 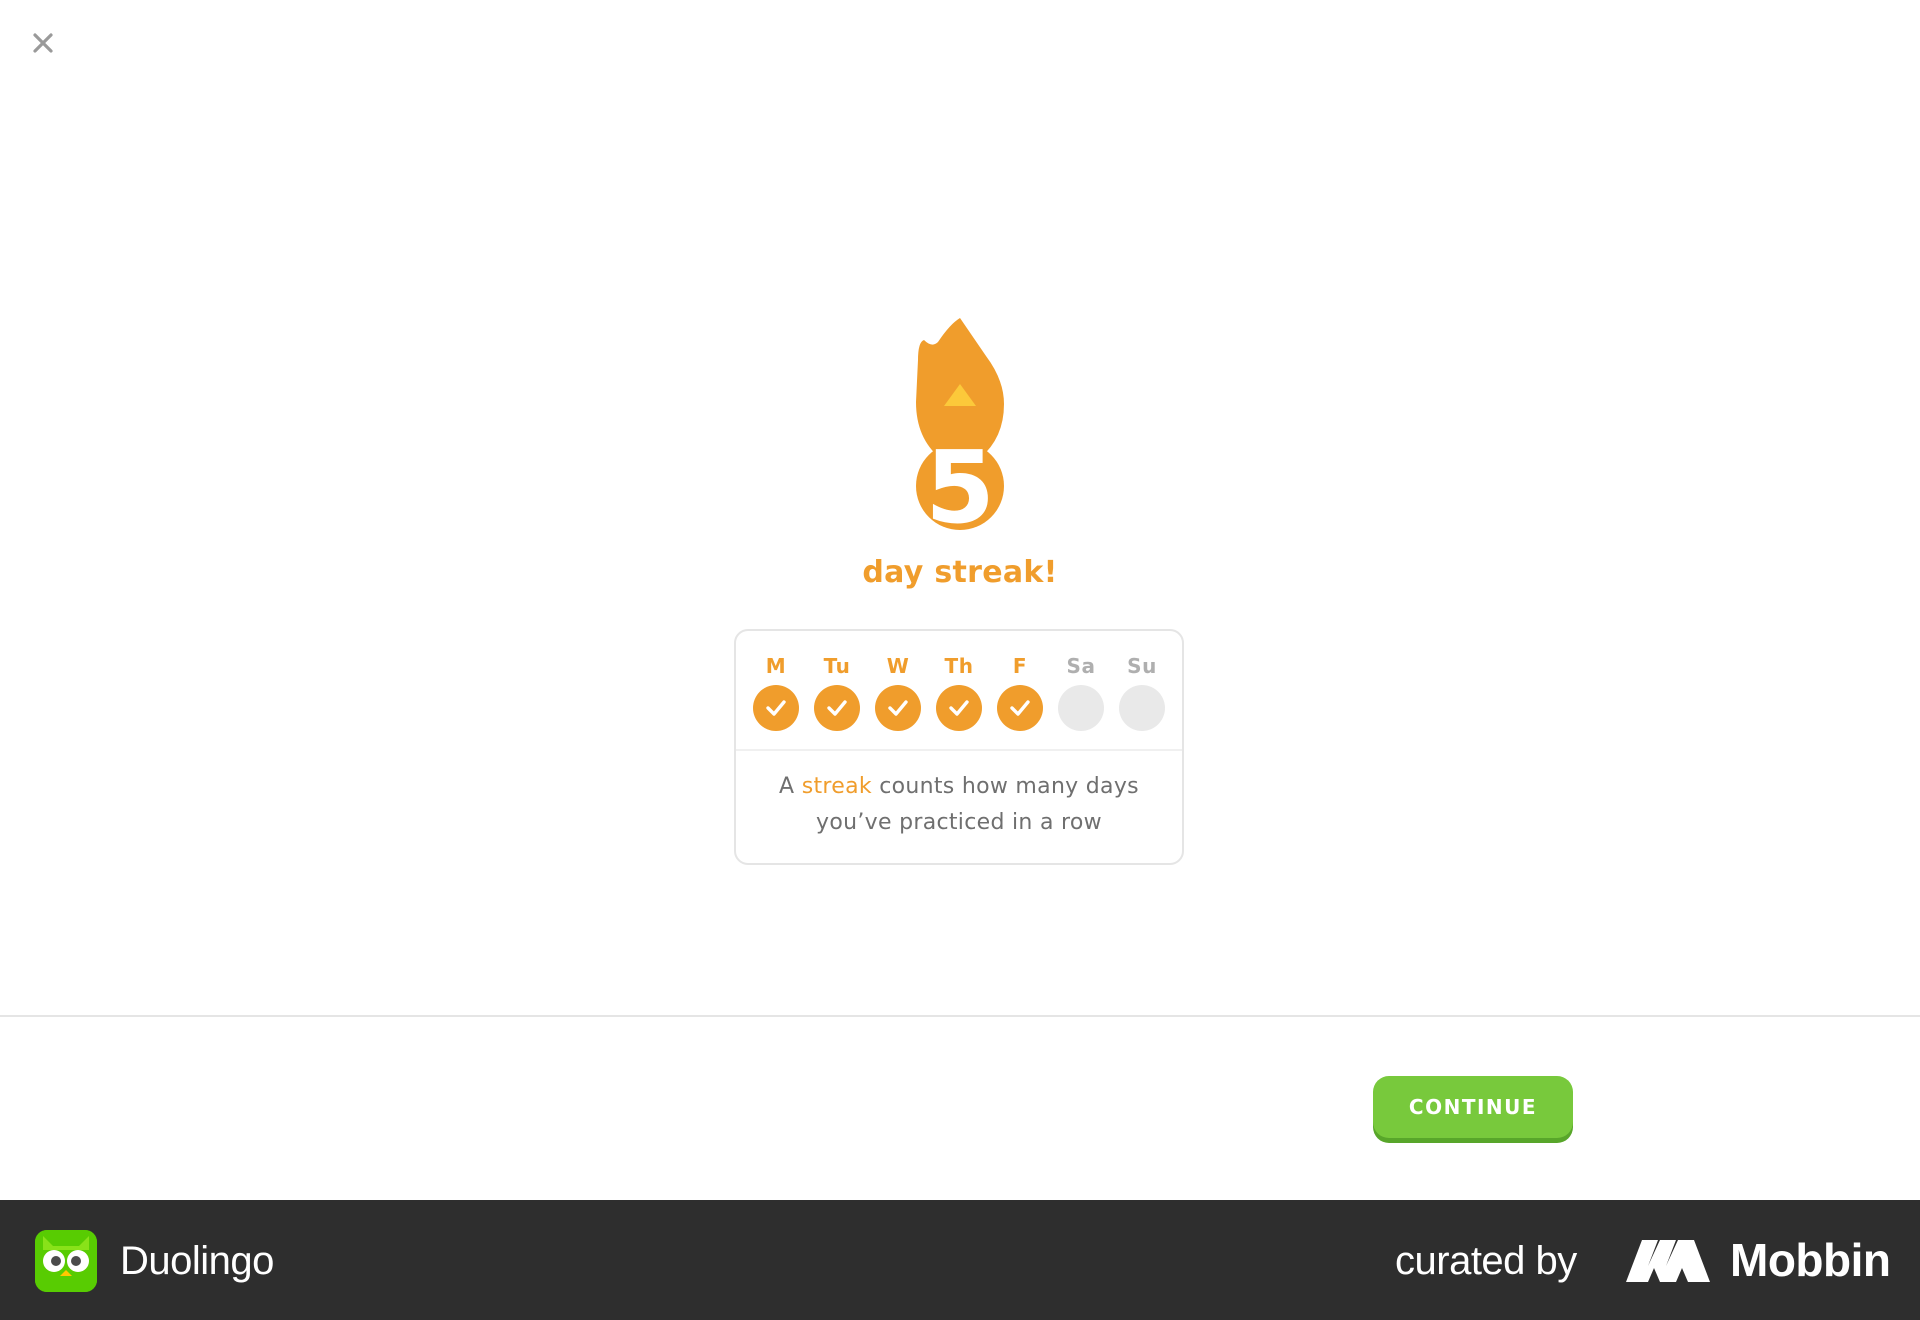 I want to click on day-friday: F, so click(x=1020, y=700).